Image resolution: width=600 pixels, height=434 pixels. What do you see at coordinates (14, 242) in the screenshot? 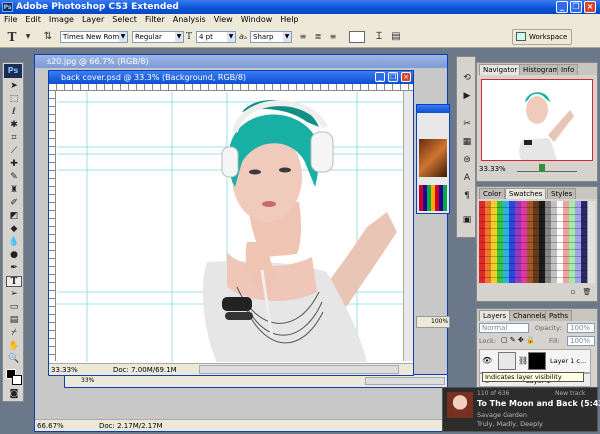
I see `blur-tool-icon: 💧` at bounding box center [14, 242].